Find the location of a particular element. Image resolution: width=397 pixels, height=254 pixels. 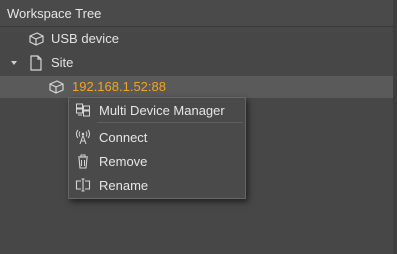

tree-item-label: 192.168.1.52:88 is located at coordinates (119, 86).